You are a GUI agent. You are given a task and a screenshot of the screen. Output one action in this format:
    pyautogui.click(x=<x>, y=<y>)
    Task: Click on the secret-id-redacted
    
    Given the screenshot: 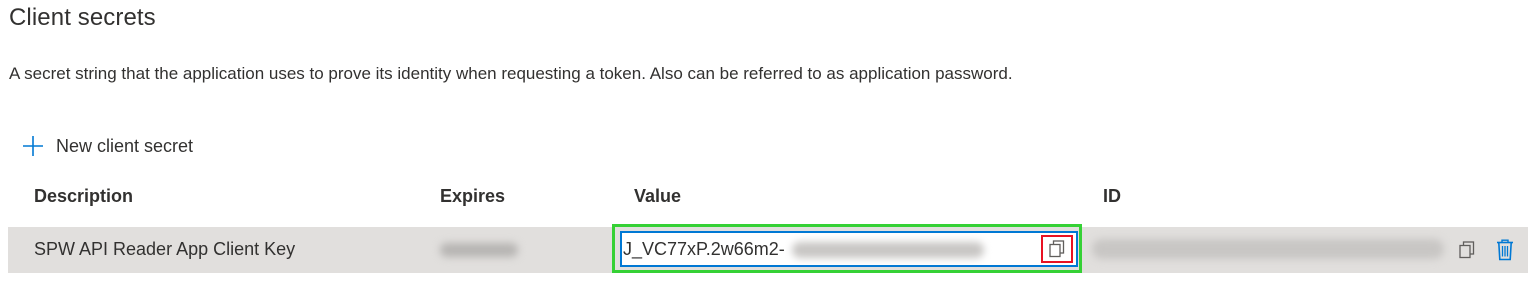 What is the action you would take?
    pyautogui.click(x=1268, y=249)
    